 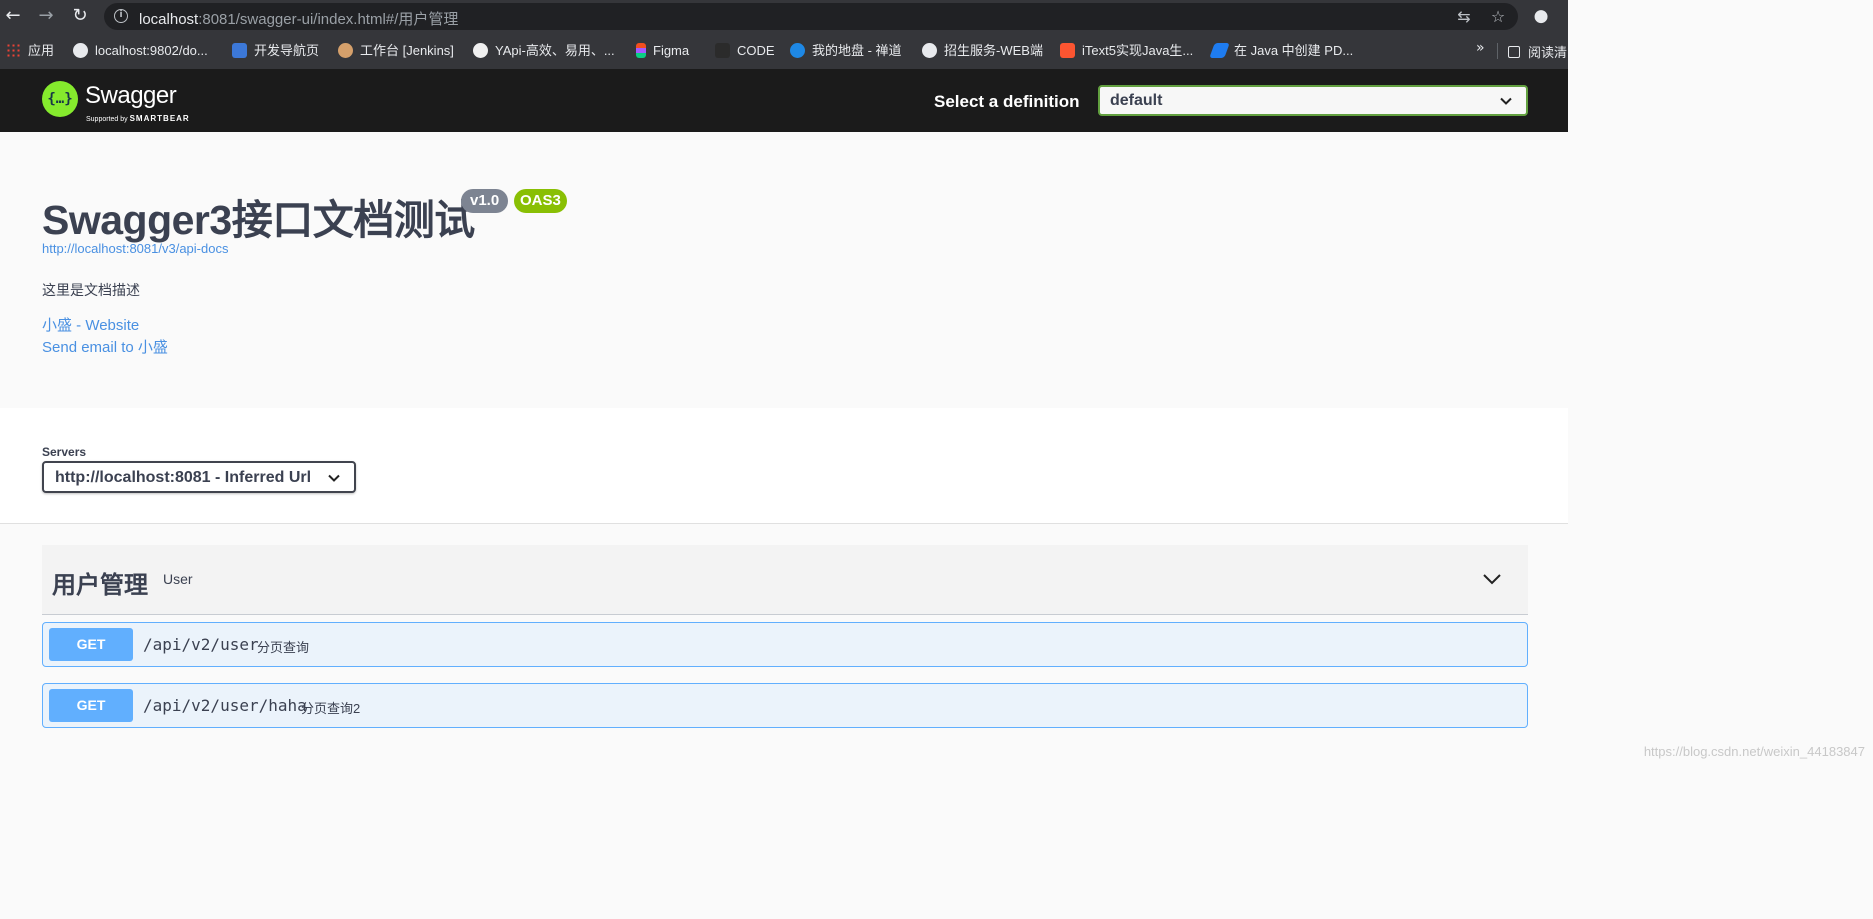 I want to click on swagger-logo-text: Swagger, so click(x=131, y=96).